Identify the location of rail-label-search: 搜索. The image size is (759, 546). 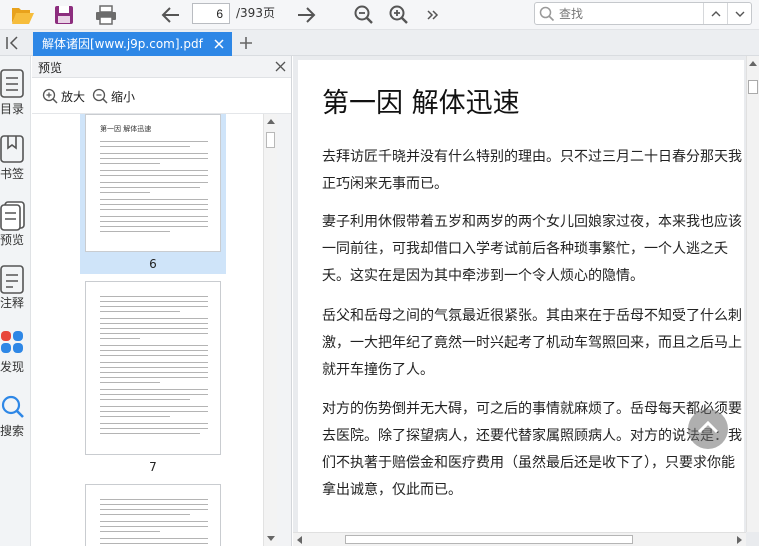
(12, 431).